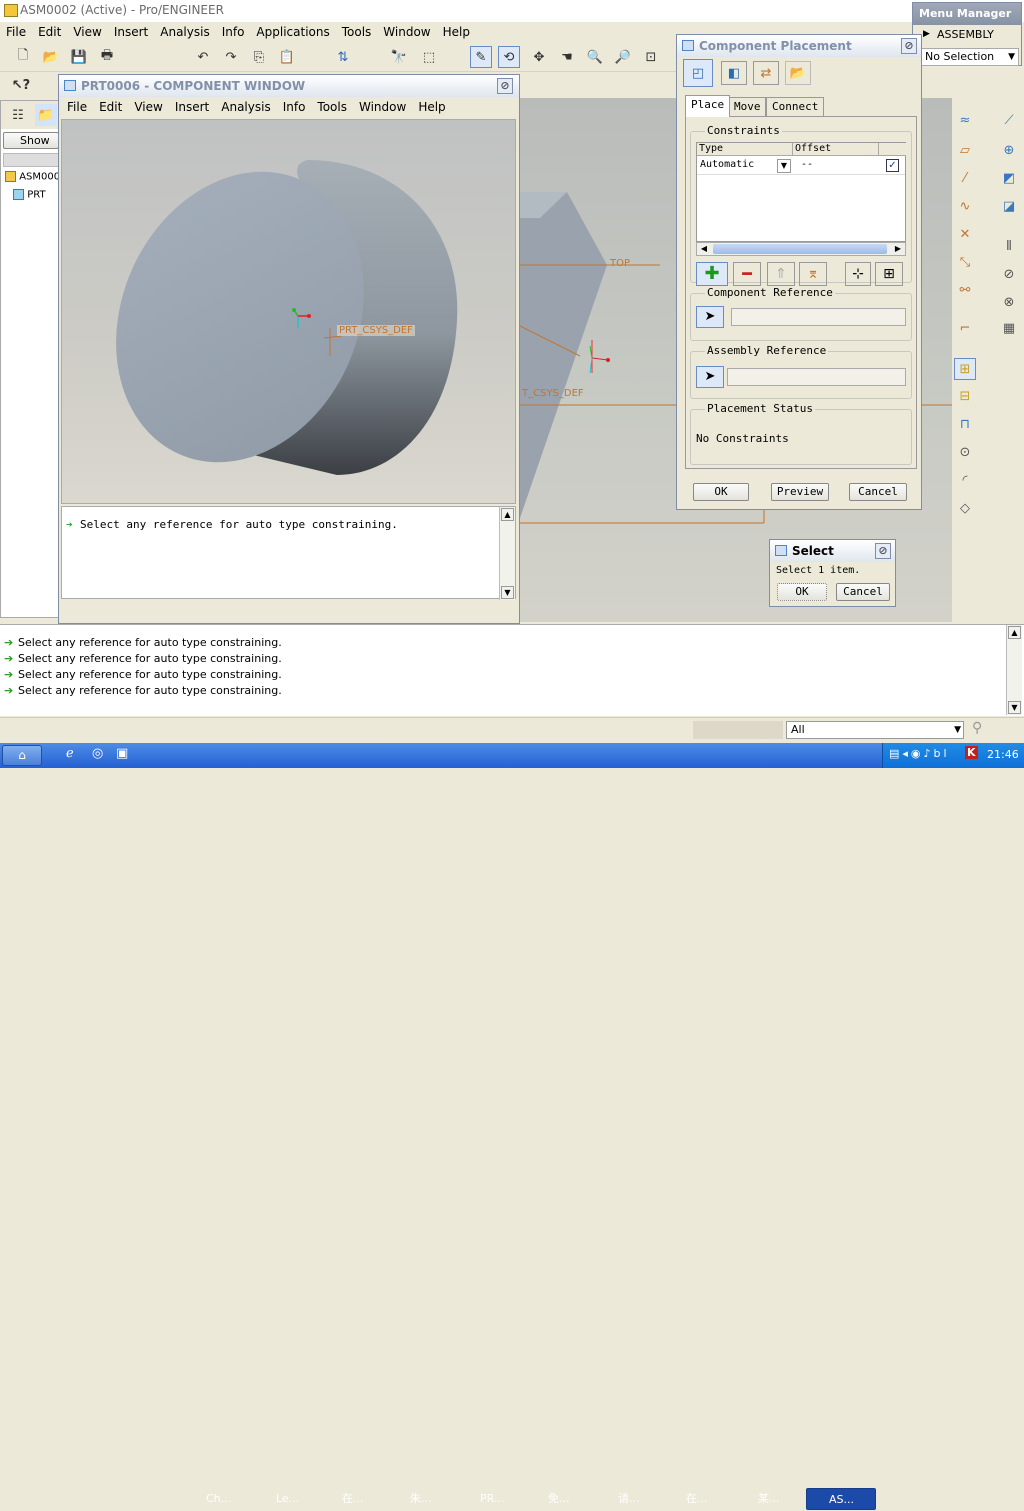 This screenshot has width=1024, height=1511. What do you see at coordinates (87, 32) in the screenshot?
I see `menu-view: View` at bounding box center [87, 32].